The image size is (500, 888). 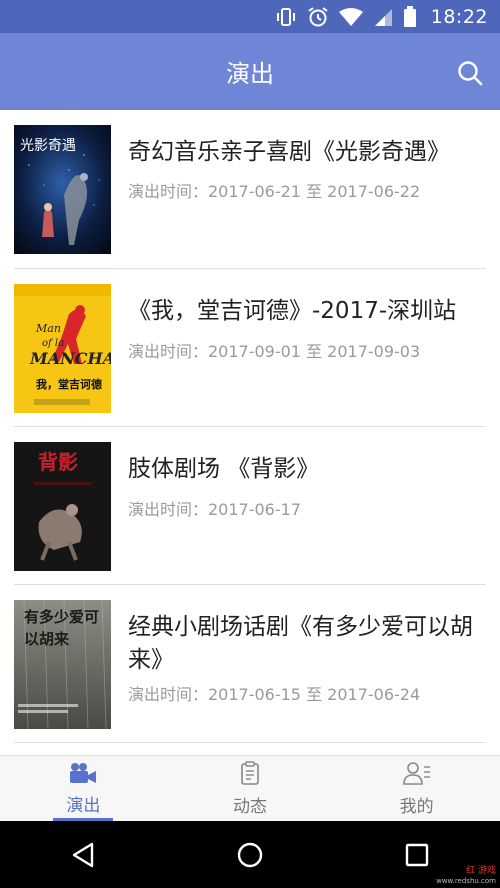 I want to click on tab-label: 演出, so click(x=83, y=805).